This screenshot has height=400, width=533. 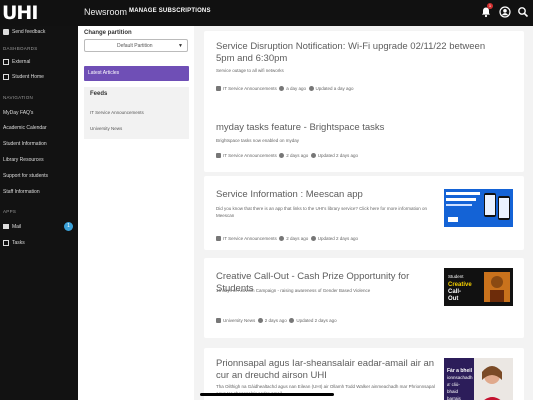 I want to click on sidebar-item-staff-information: Staff Information, so click(x=21, y=192).